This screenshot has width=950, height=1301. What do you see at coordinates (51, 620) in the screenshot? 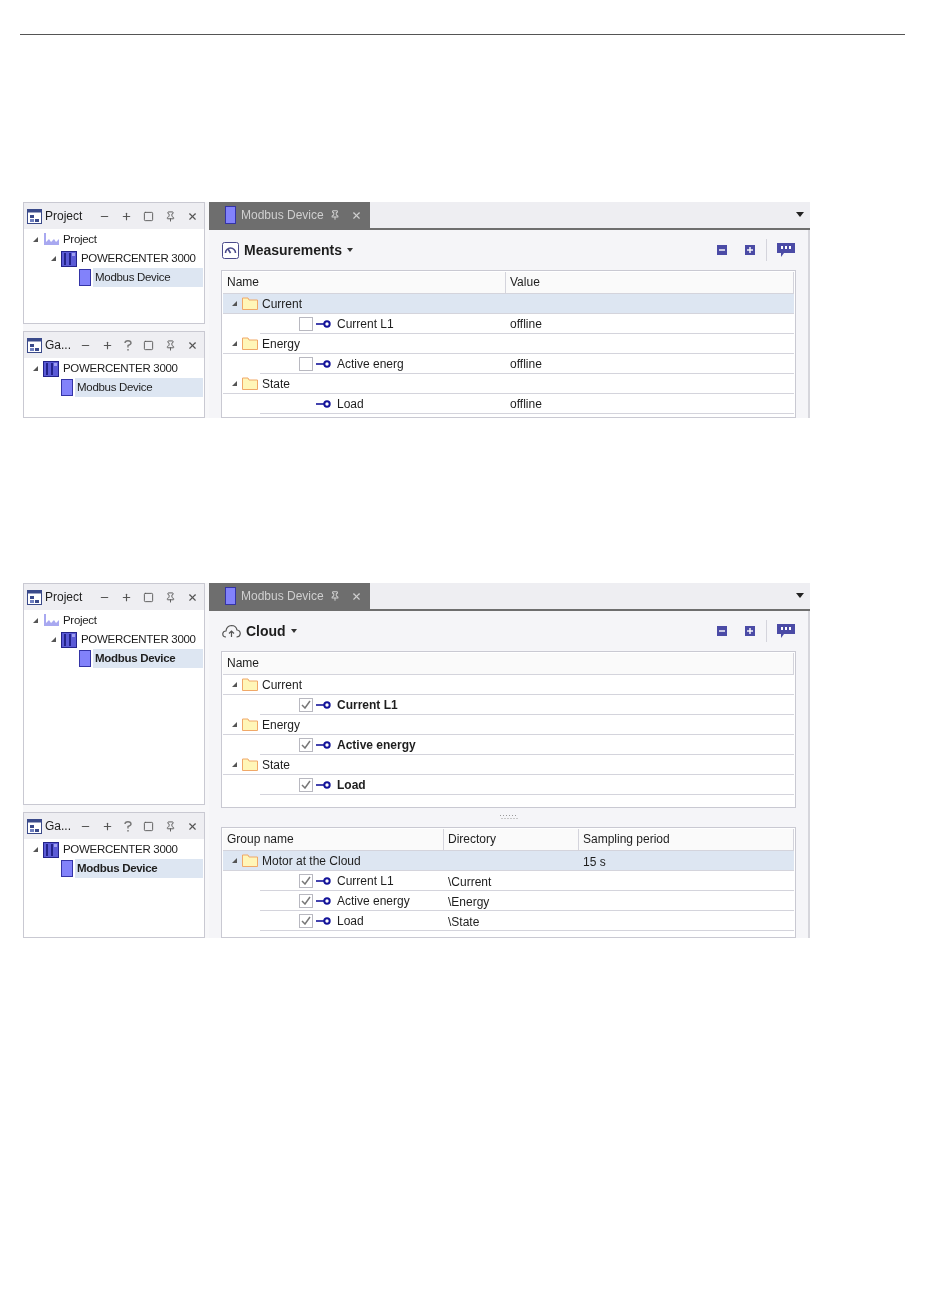
I see `chart-icon` at bounding box center [51, 620].